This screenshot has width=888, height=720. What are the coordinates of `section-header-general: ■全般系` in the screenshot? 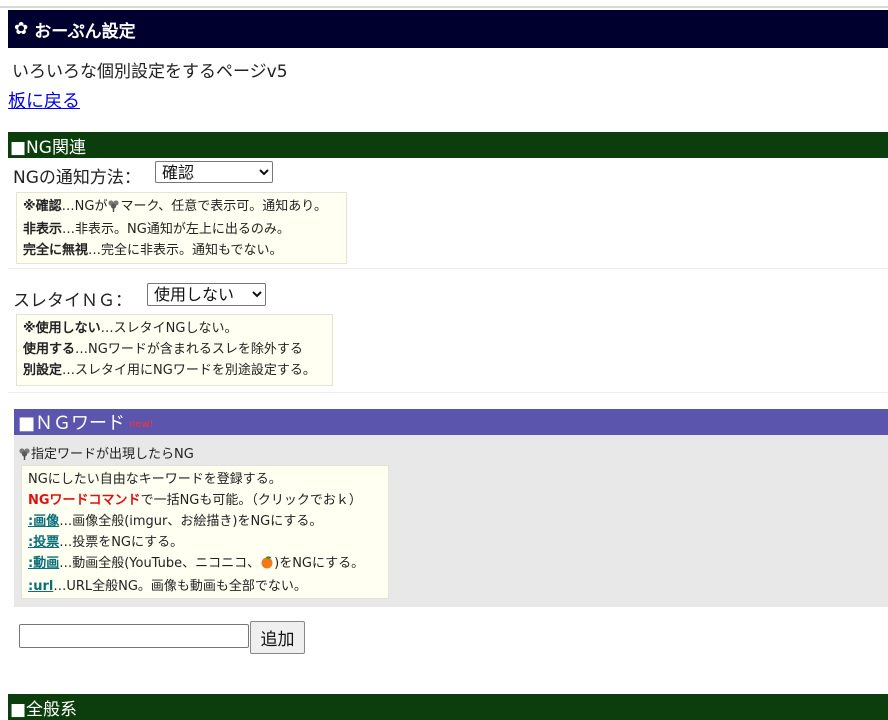 It's located at (448, 707).